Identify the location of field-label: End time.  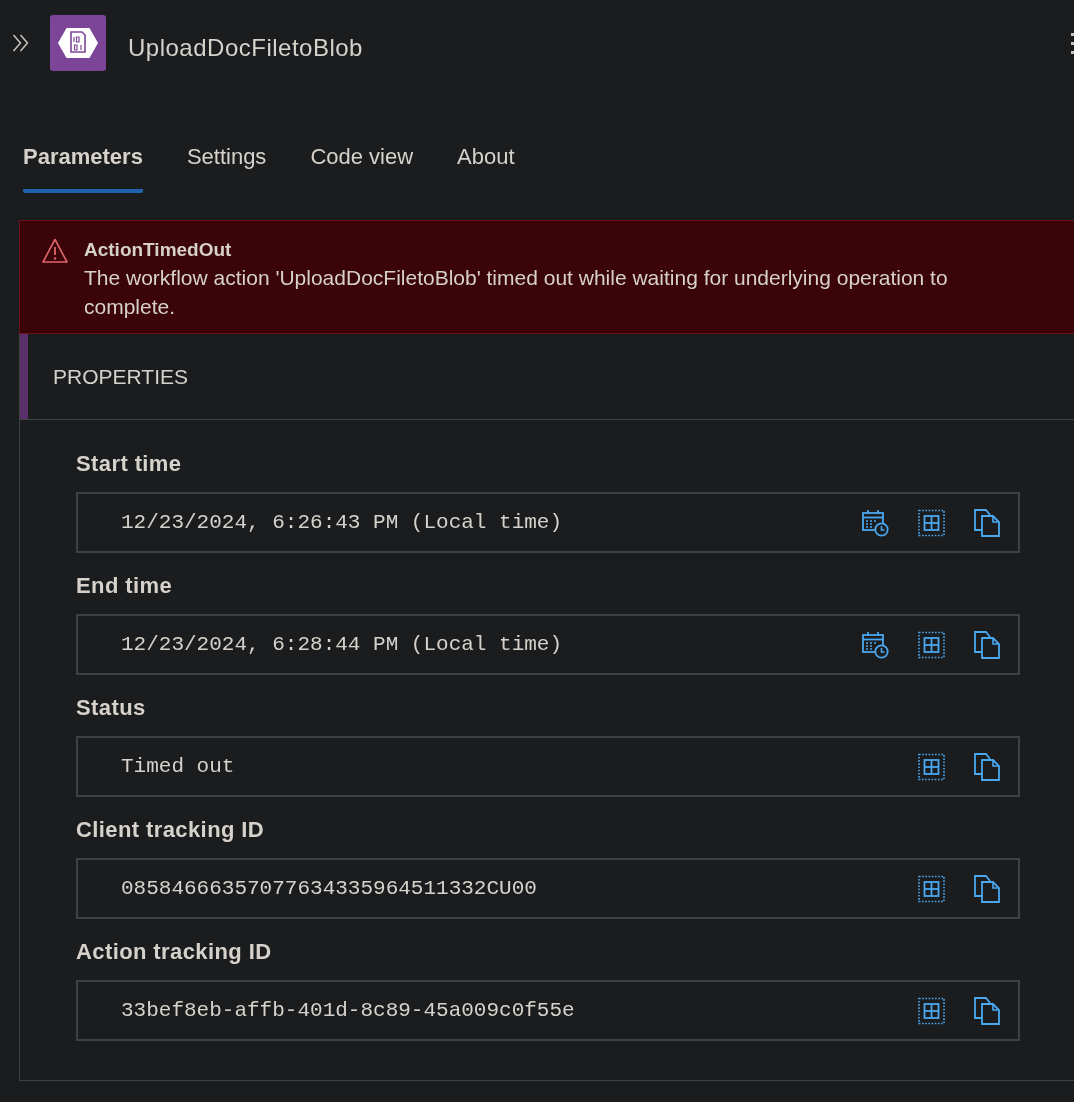
(124, 586).